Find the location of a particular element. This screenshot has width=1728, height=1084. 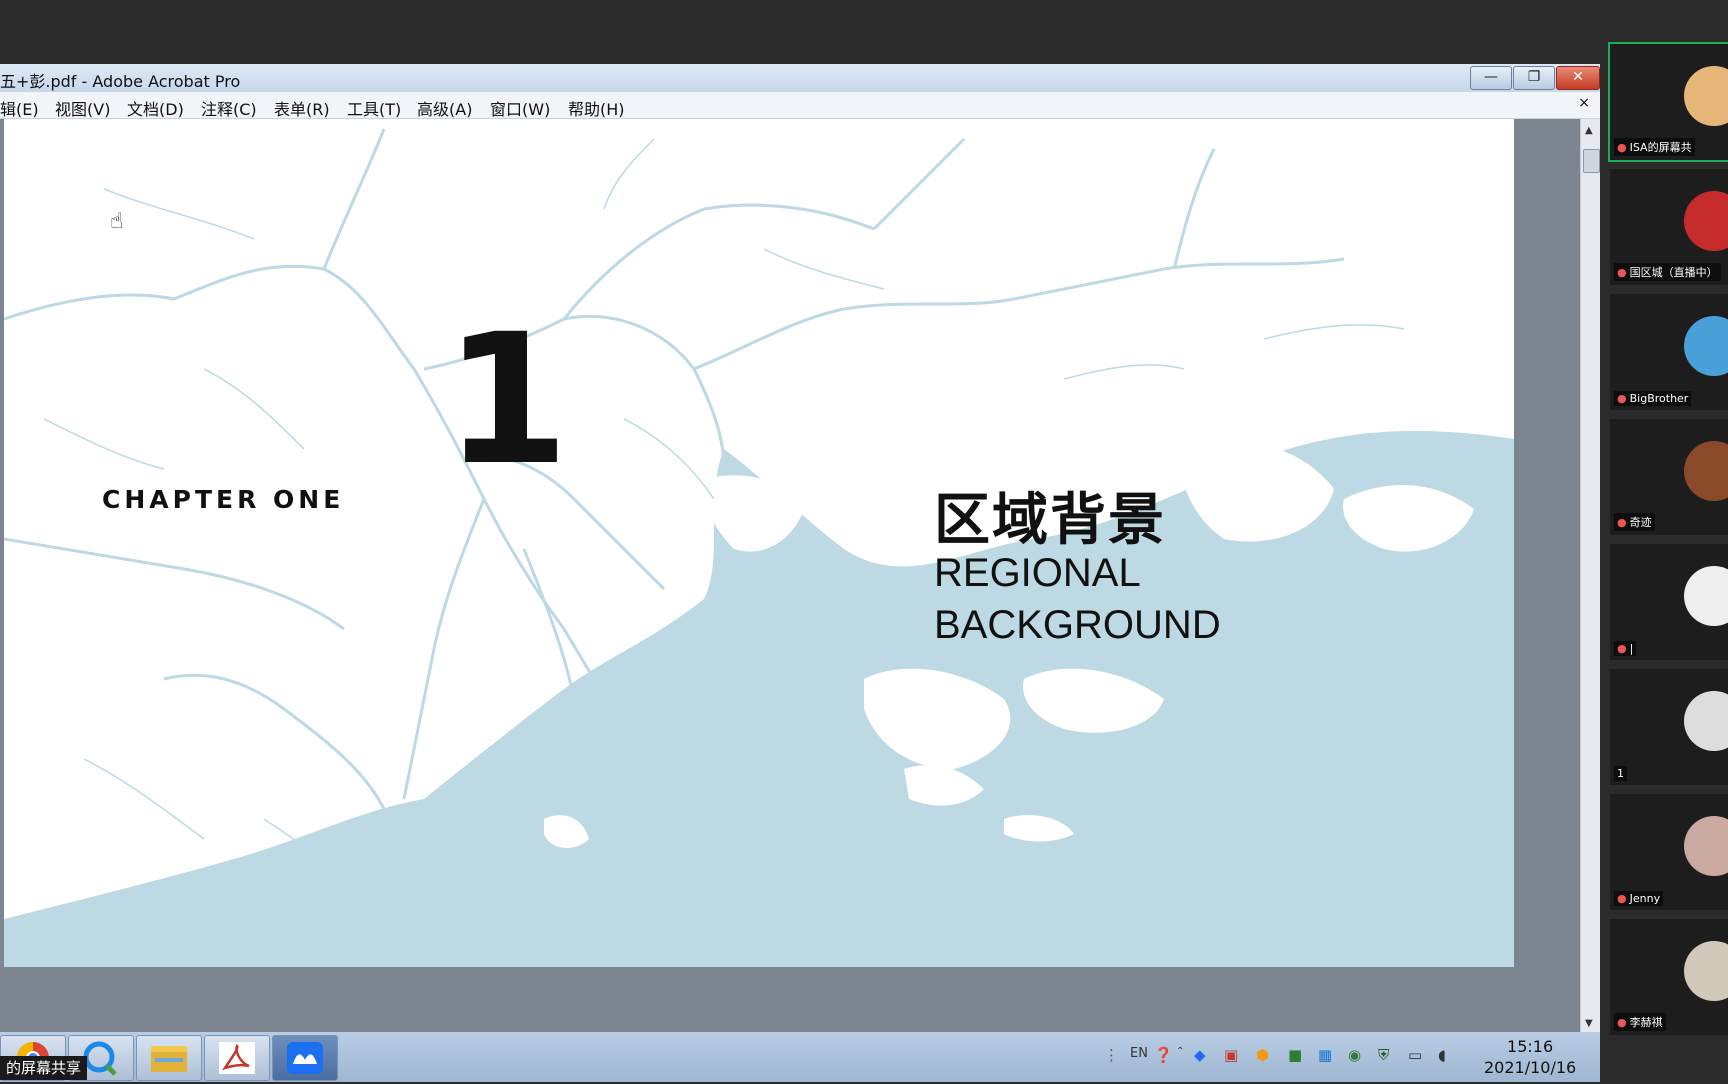

tray-grip-icon: ⋮ is located at coordinates (1111, 1055).